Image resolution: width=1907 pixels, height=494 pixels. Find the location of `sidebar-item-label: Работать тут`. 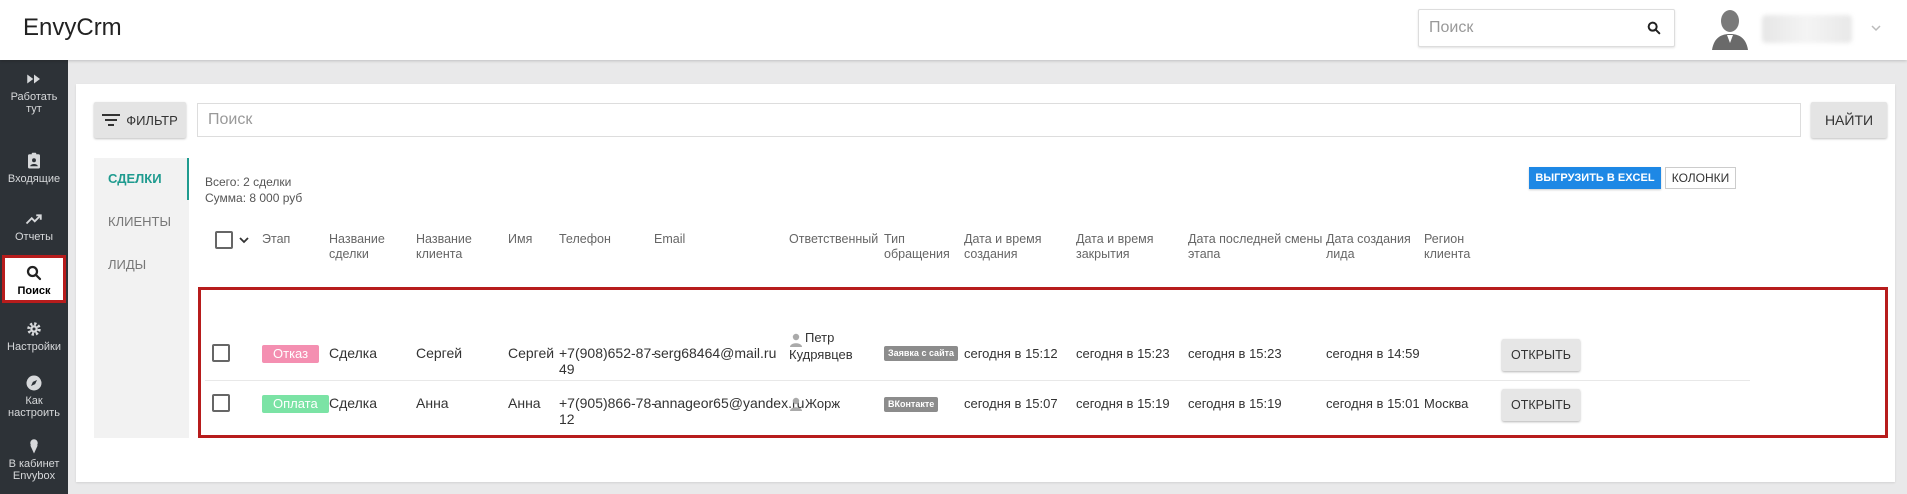

sidebar-item-label: Работать тут is located at coordinates (34, 103).